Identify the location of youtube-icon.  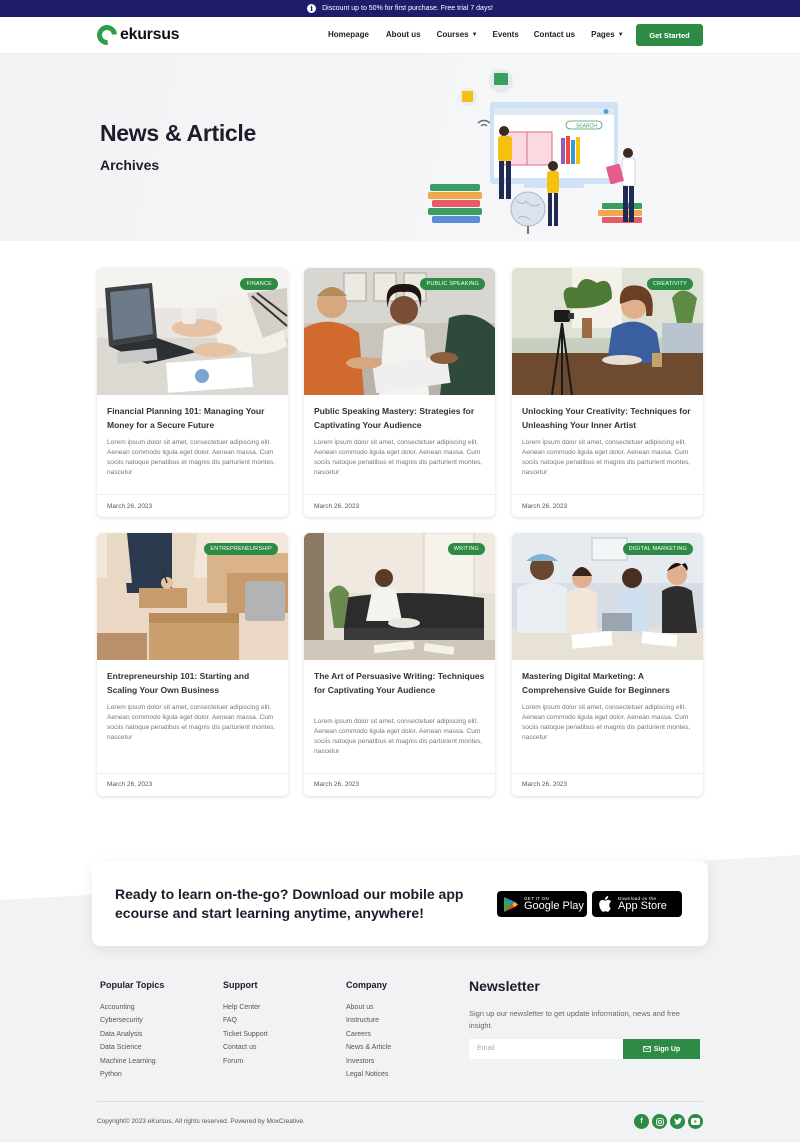
(695, 1121).